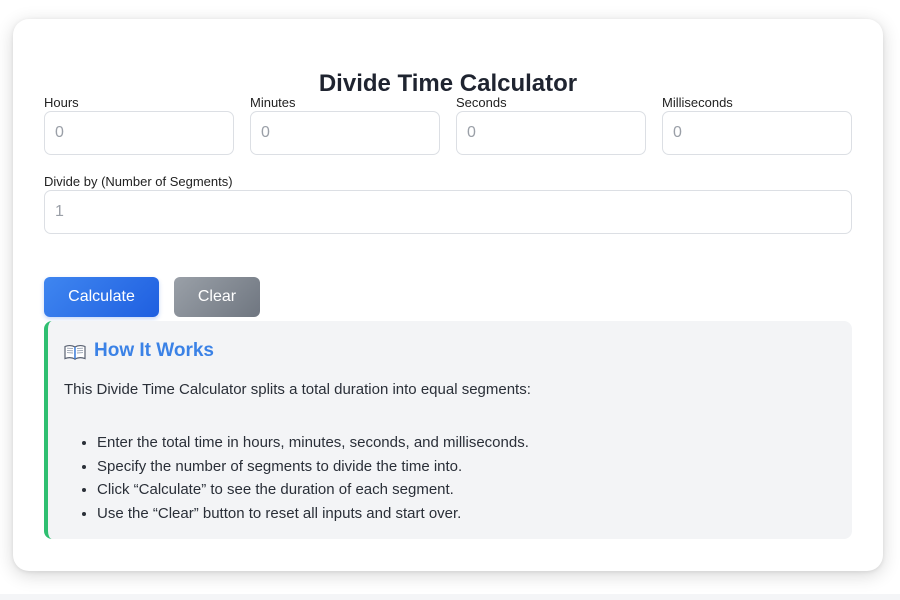 The image size is (900, 600). Describe the element at coordinates (448, 83) in the screenshot. I see `page-title: Divide Time Calculator` at that location.